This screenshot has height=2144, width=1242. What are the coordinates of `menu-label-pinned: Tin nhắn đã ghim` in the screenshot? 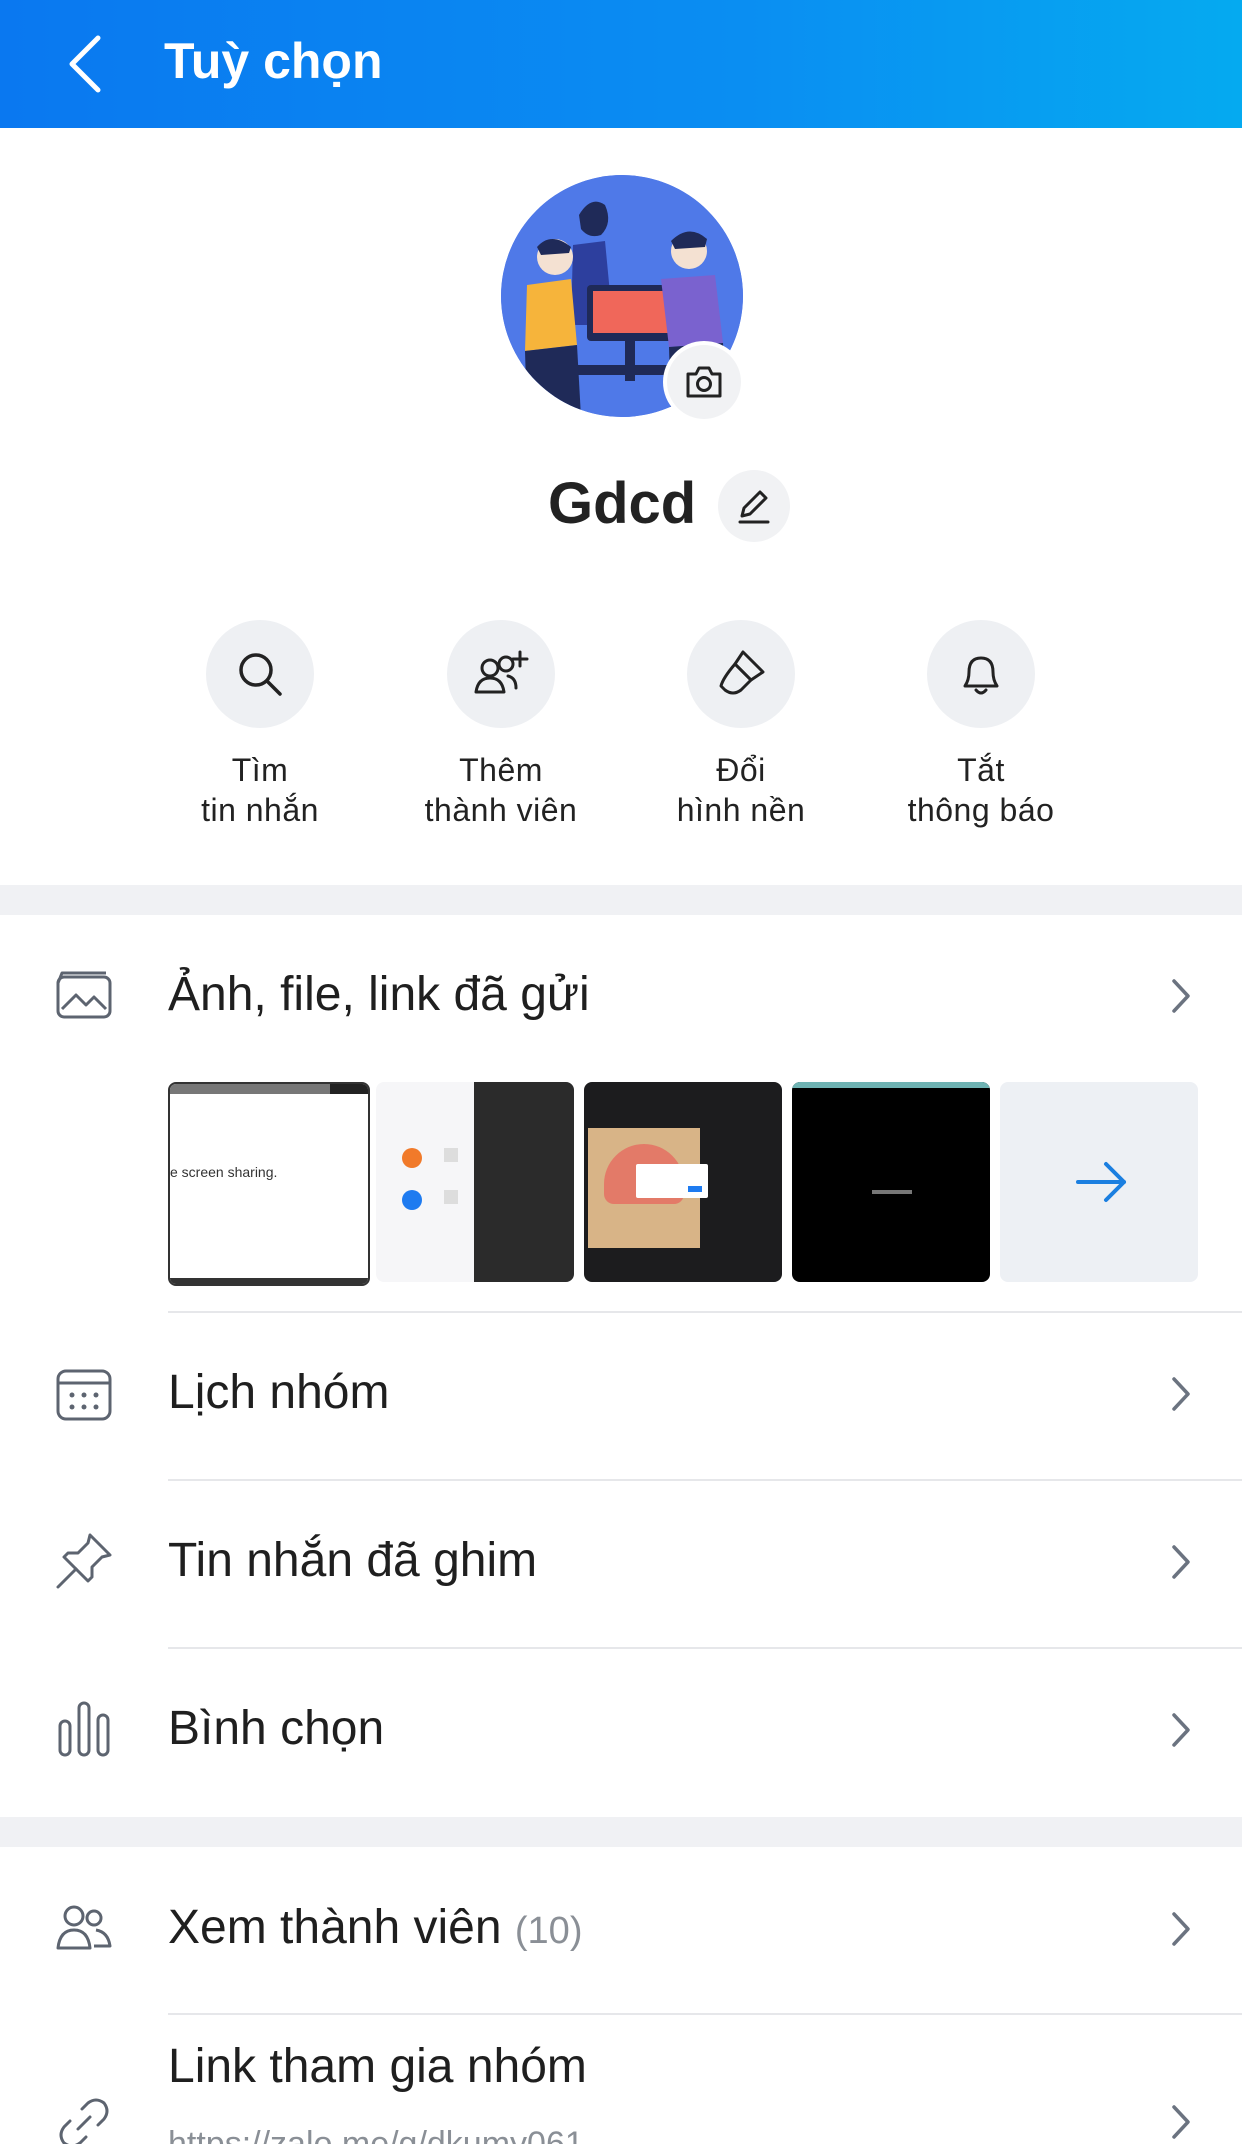 It's located at (353, 1560).